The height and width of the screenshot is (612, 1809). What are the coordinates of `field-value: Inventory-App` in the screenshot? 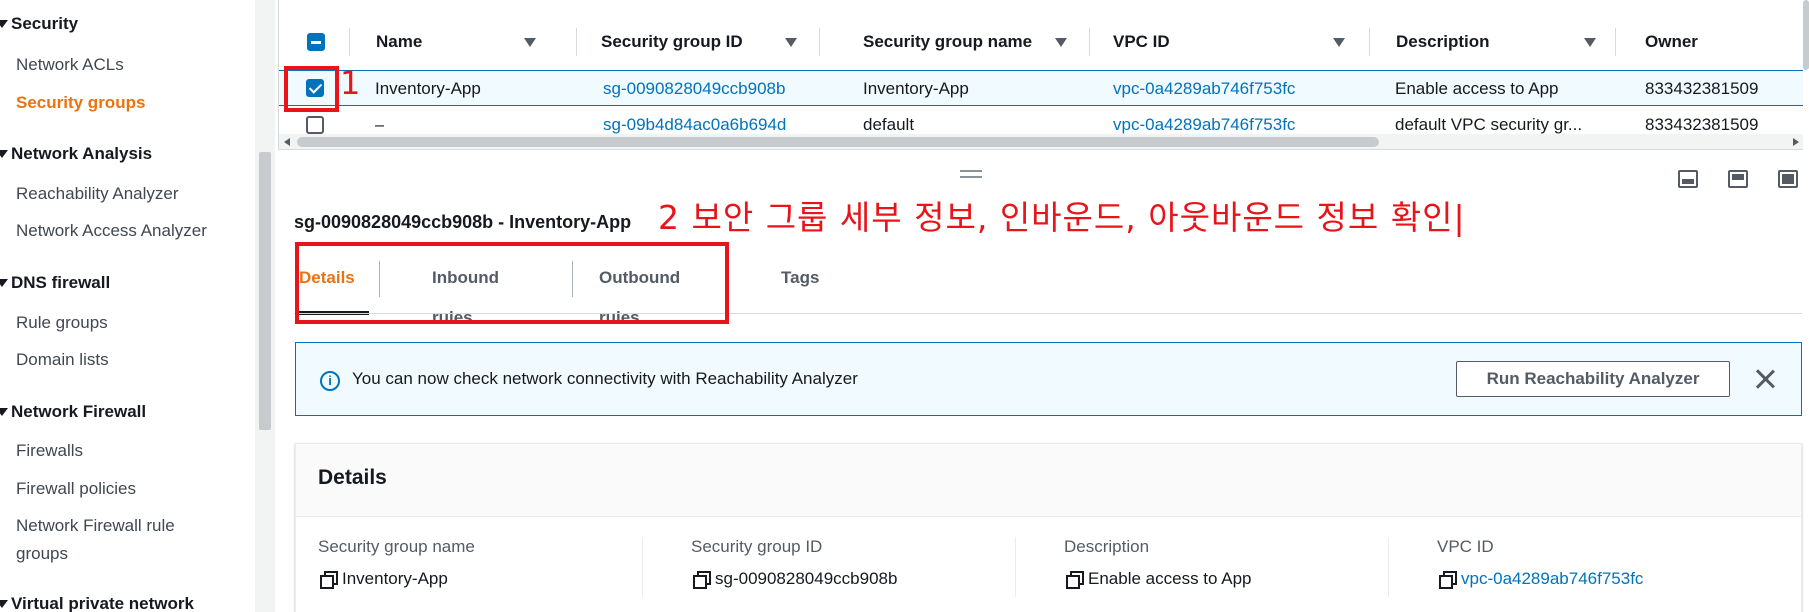 It's located at (383, 579).